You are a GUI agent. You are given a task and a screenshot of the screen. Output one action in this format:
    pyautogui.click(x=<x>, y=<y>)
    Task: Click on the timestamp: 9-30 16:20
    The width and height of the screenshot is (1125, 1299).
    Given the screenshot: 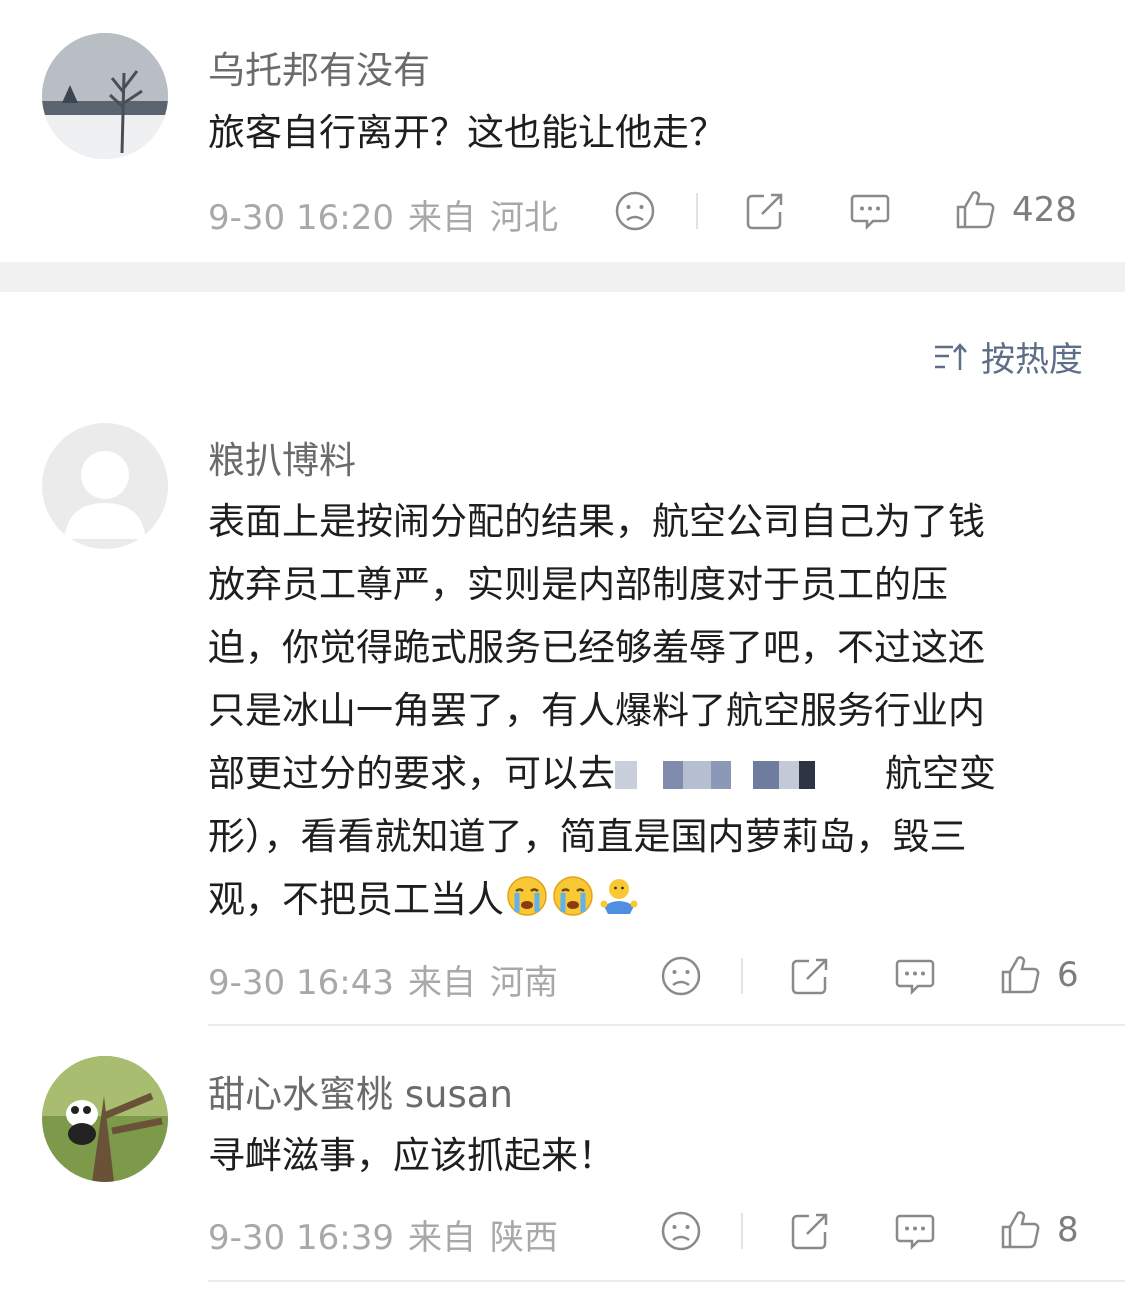 What is the action you would take?
    pyautogui.click(x=301, y=218)
    